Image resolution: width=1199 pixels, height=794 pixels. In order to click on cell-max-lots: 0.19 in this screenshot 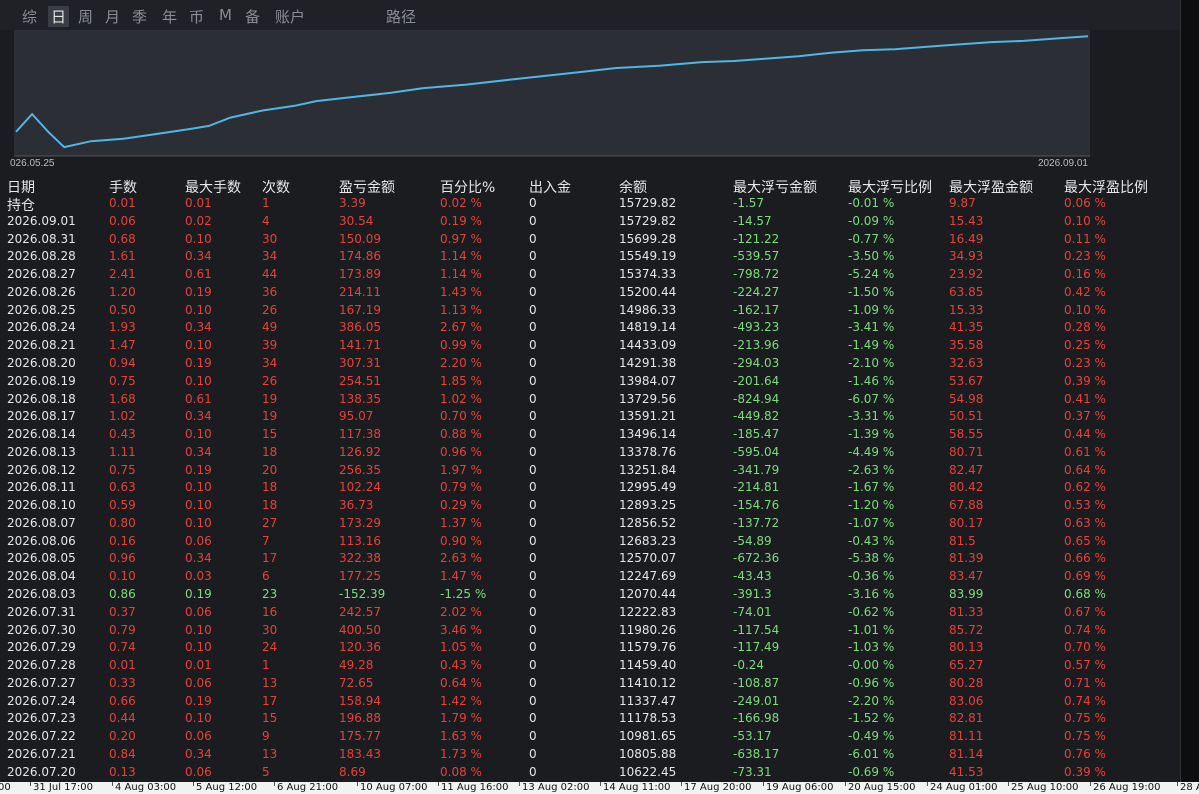, I will do `click(198, 291)`.